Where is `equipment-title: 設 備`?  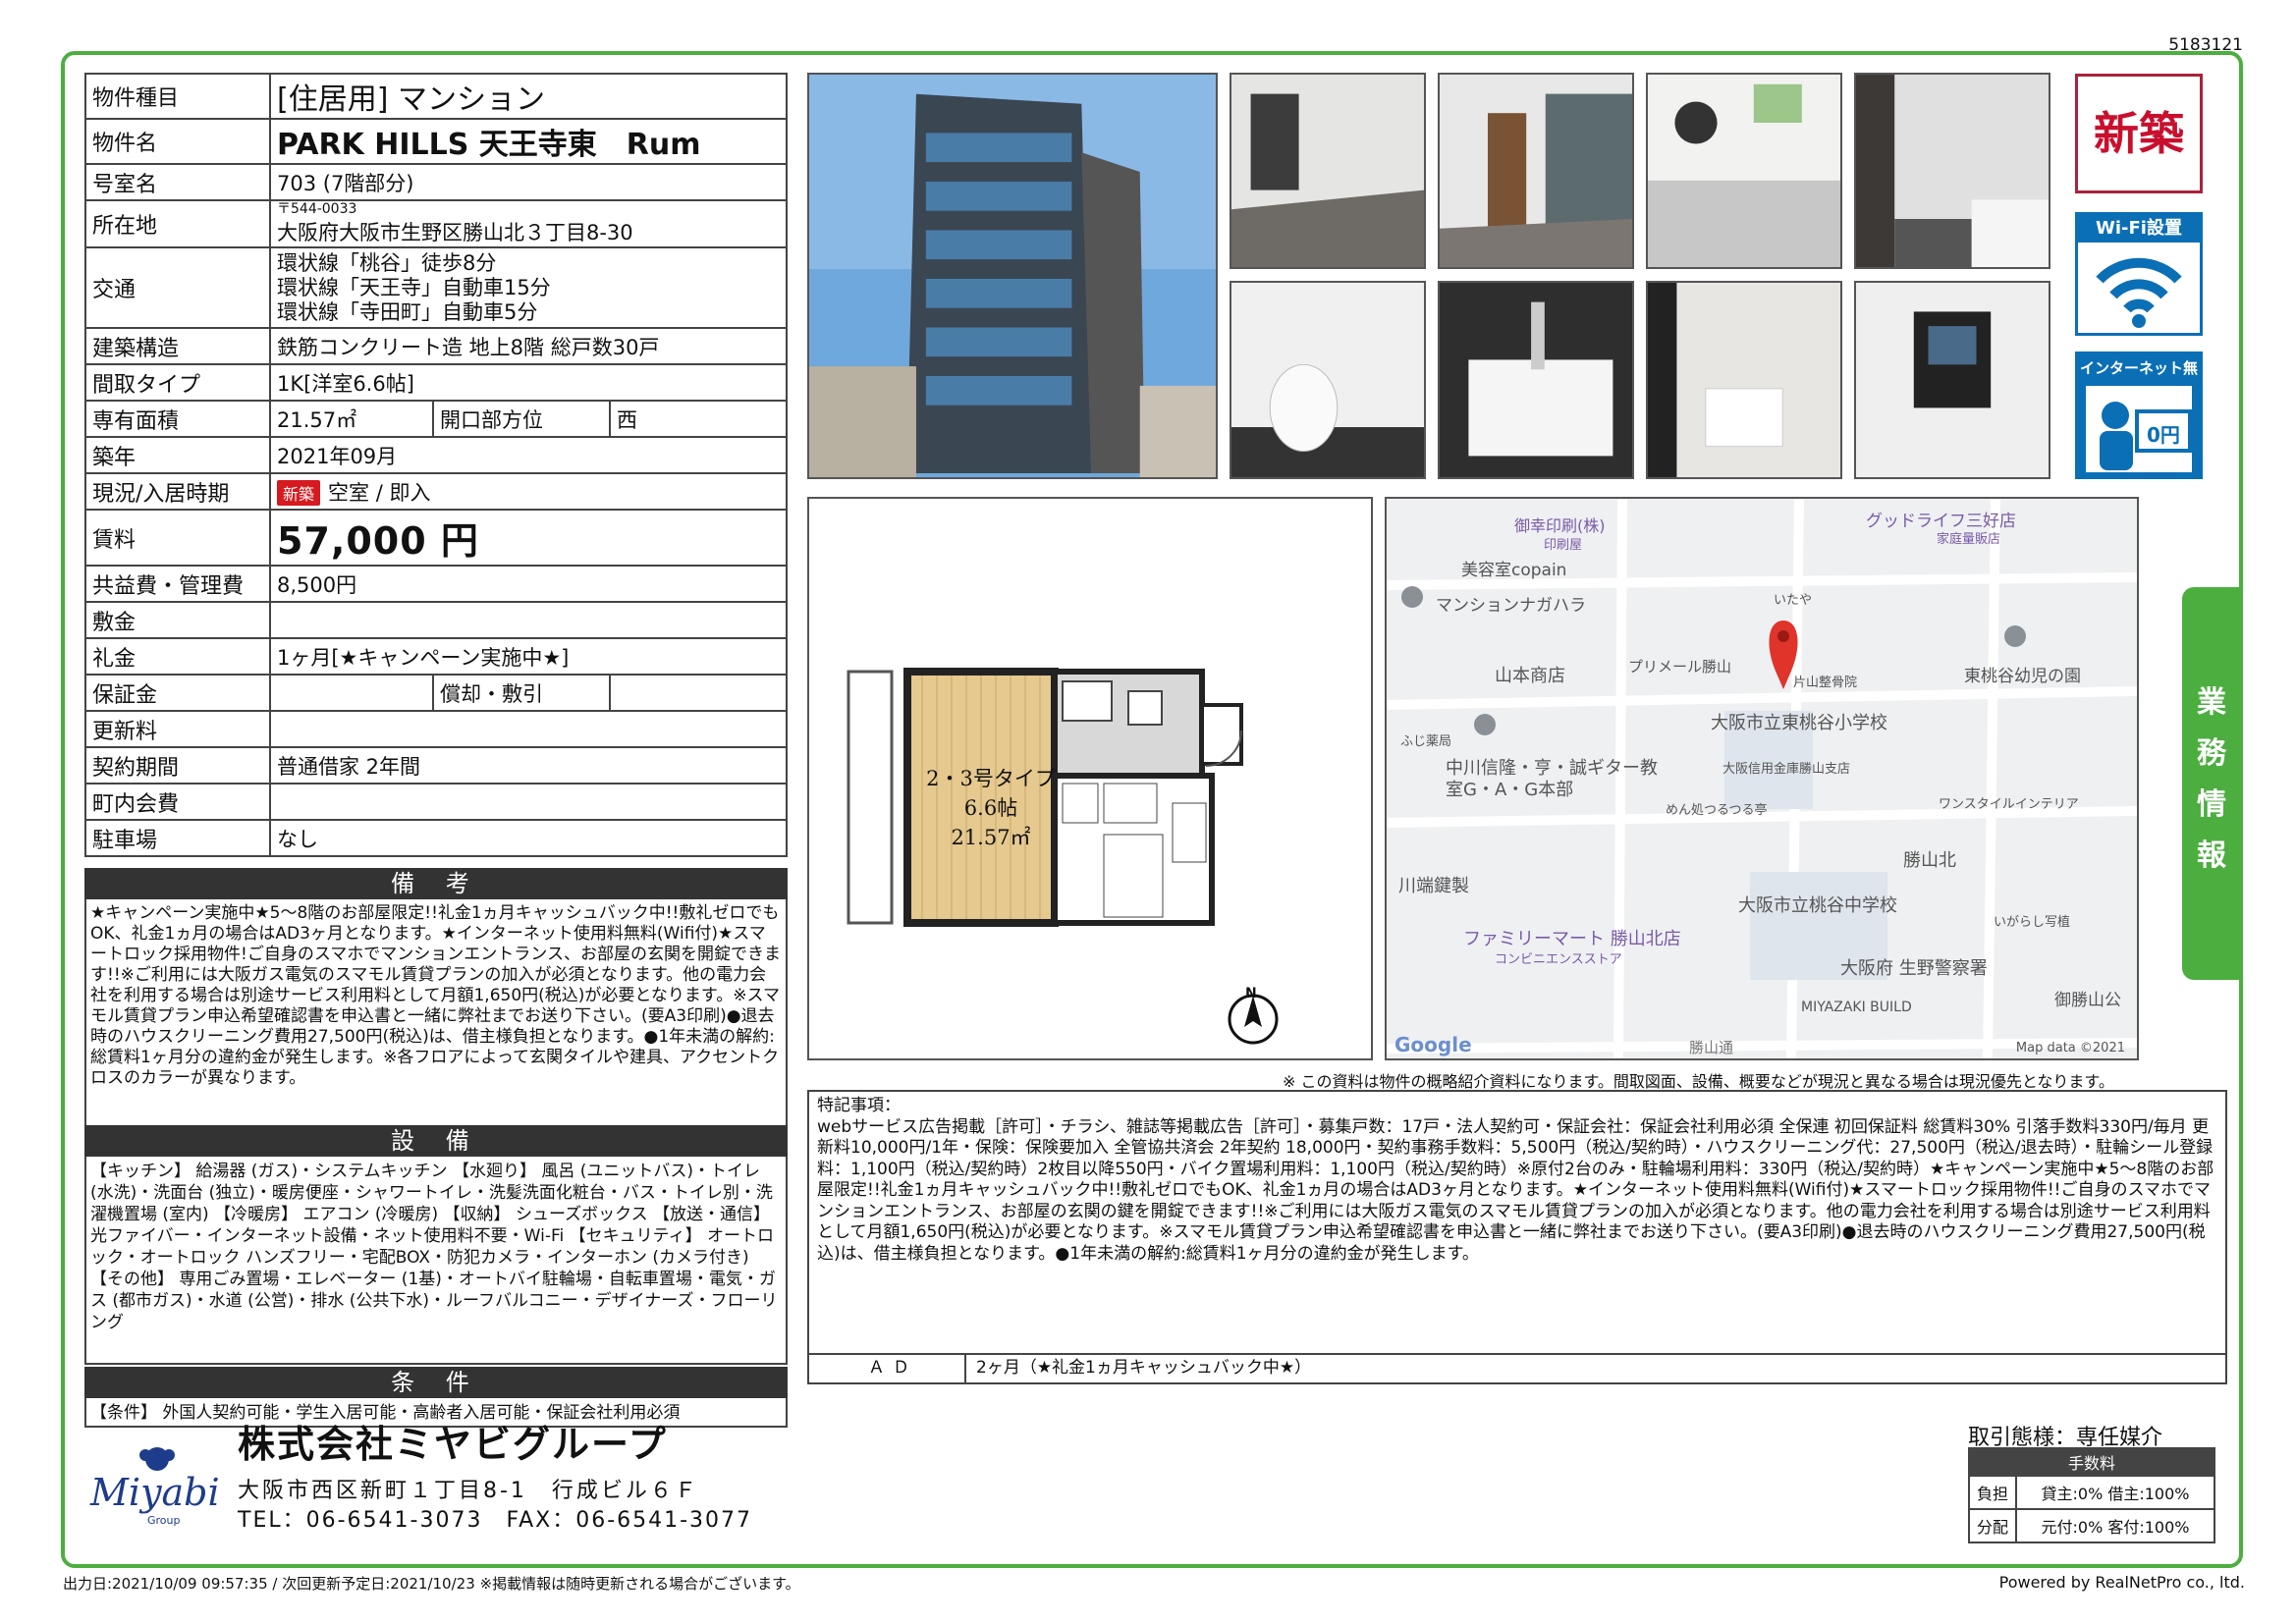
equipment-title: 設 備 is located at coordinates (436, 1141).